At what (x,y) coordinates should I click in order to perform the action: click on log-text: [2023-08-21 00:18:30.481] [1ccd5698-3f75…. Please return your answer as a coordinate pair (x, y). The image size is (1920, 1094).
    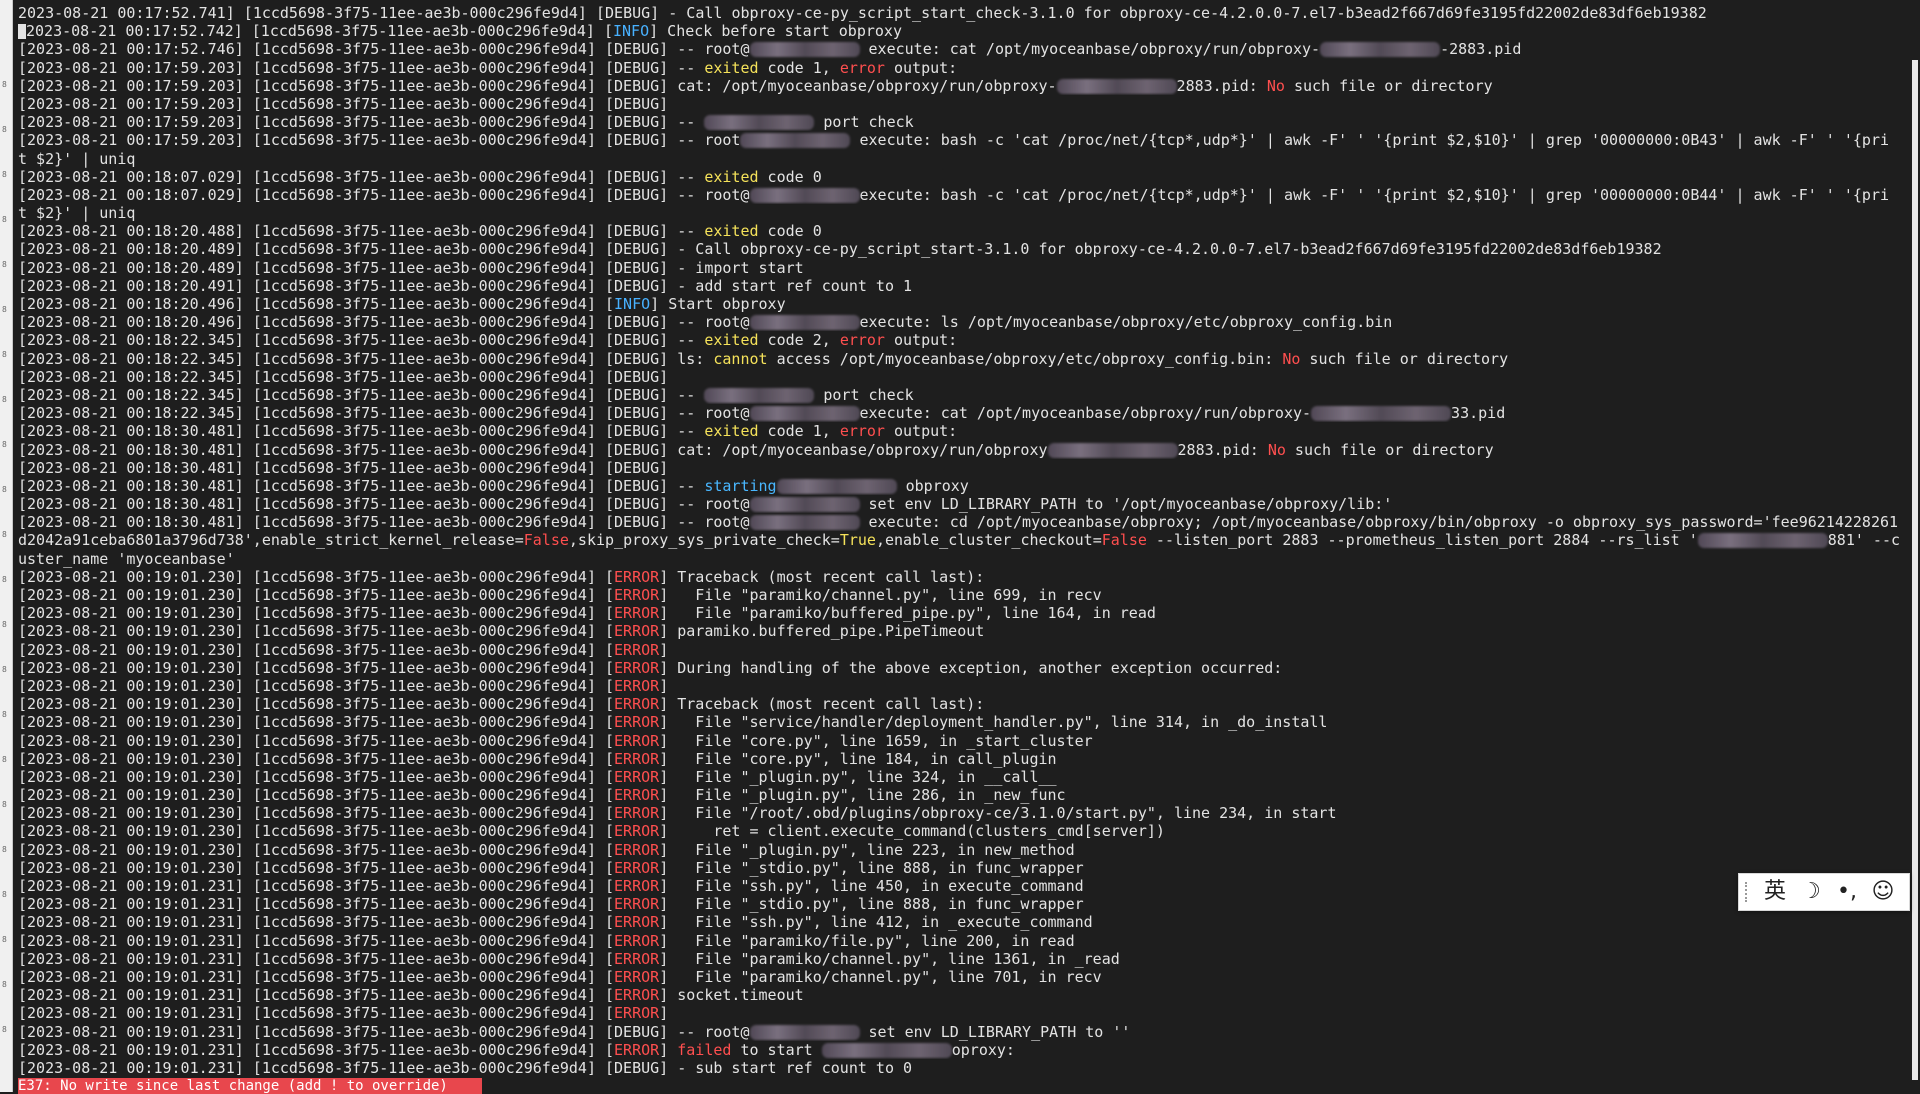
    Looking at the image, I should click on (343, 467).